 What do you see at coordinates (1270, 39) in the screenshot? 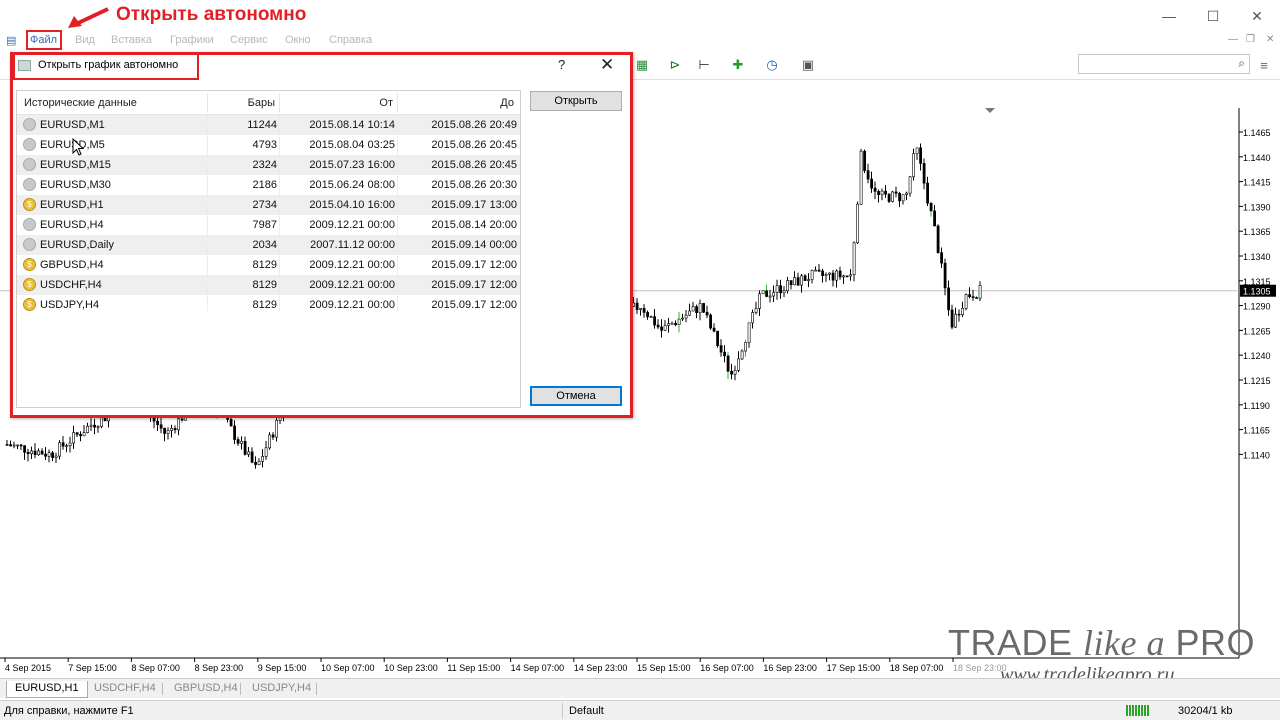
I see `mdi-close-button: ✕` at bounding box center [1270, 39].